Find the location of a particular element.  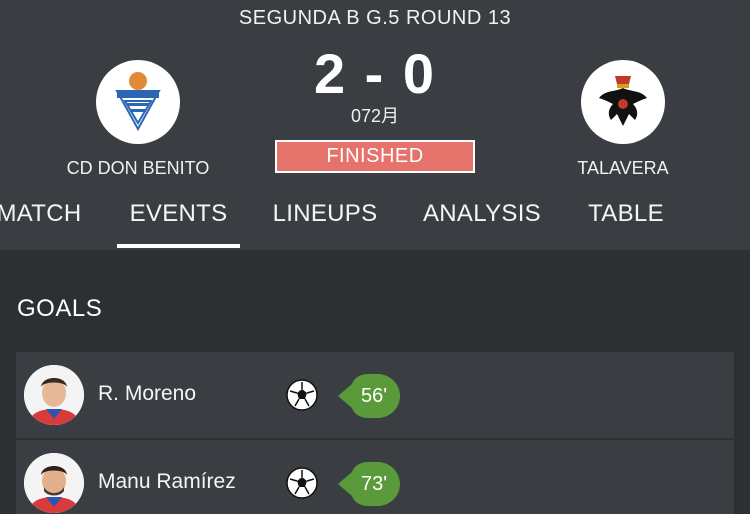

away-team-name: TALAVERA is located at coordinates (623, 168).